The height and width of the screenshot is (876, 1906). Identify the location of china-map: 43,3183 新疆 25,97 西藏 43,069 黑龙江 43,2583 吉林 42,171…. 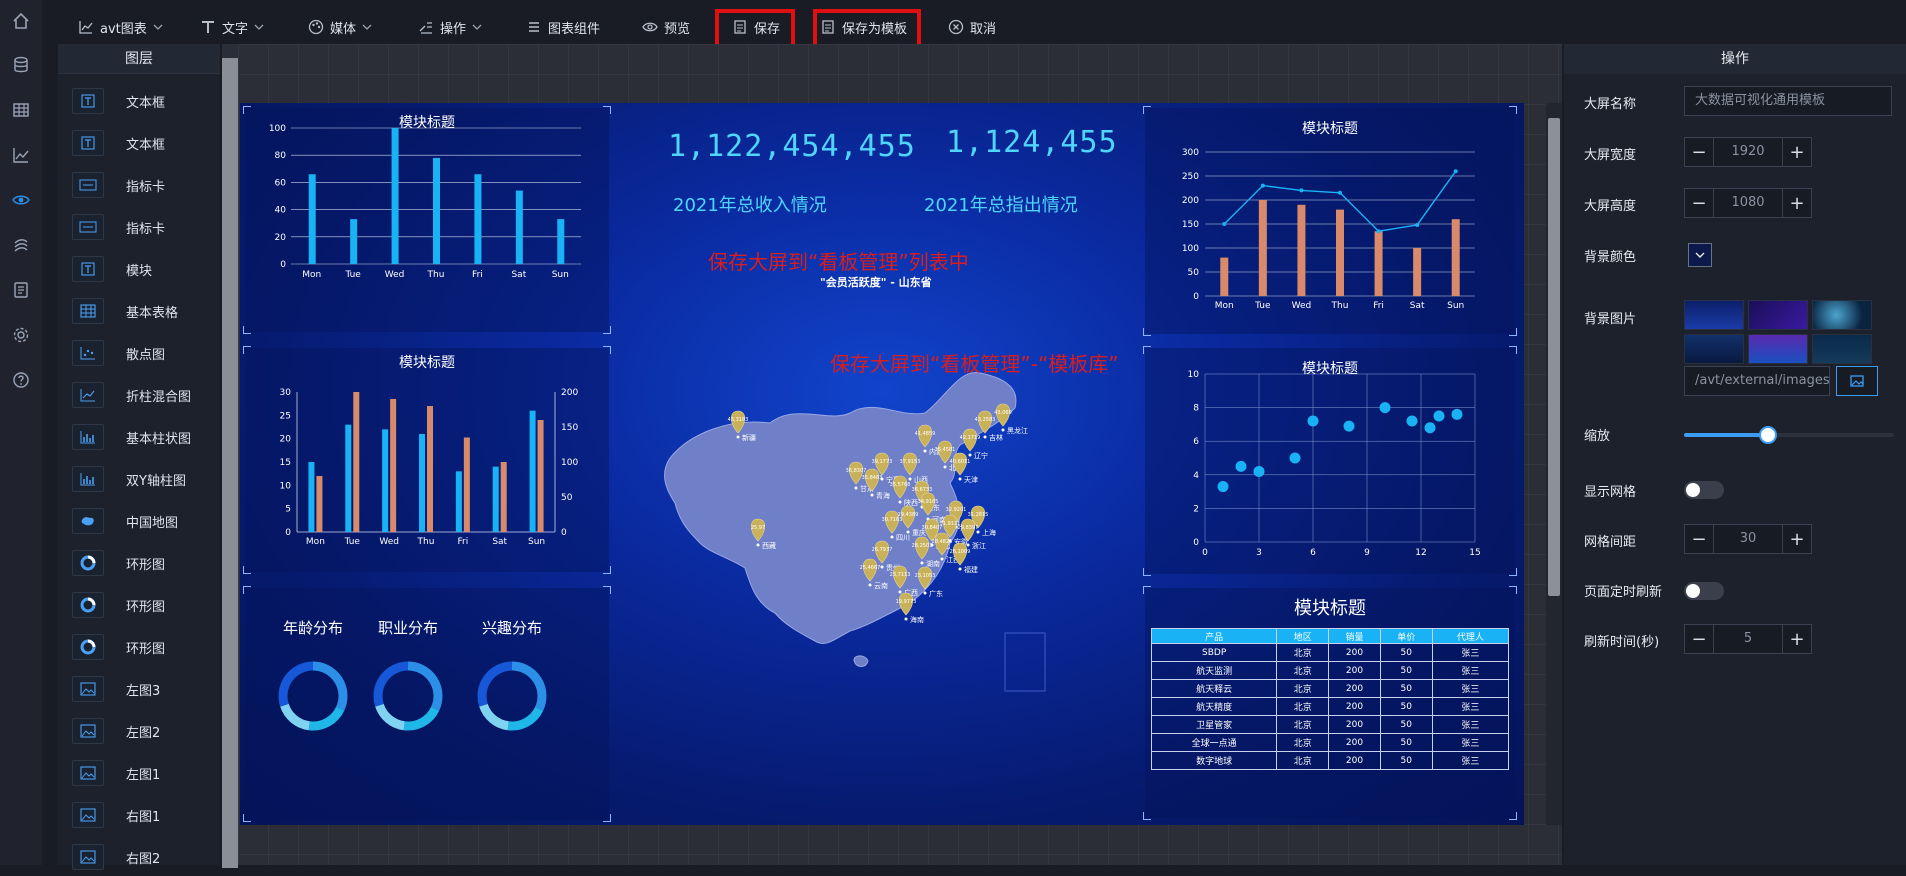
(870, 533).